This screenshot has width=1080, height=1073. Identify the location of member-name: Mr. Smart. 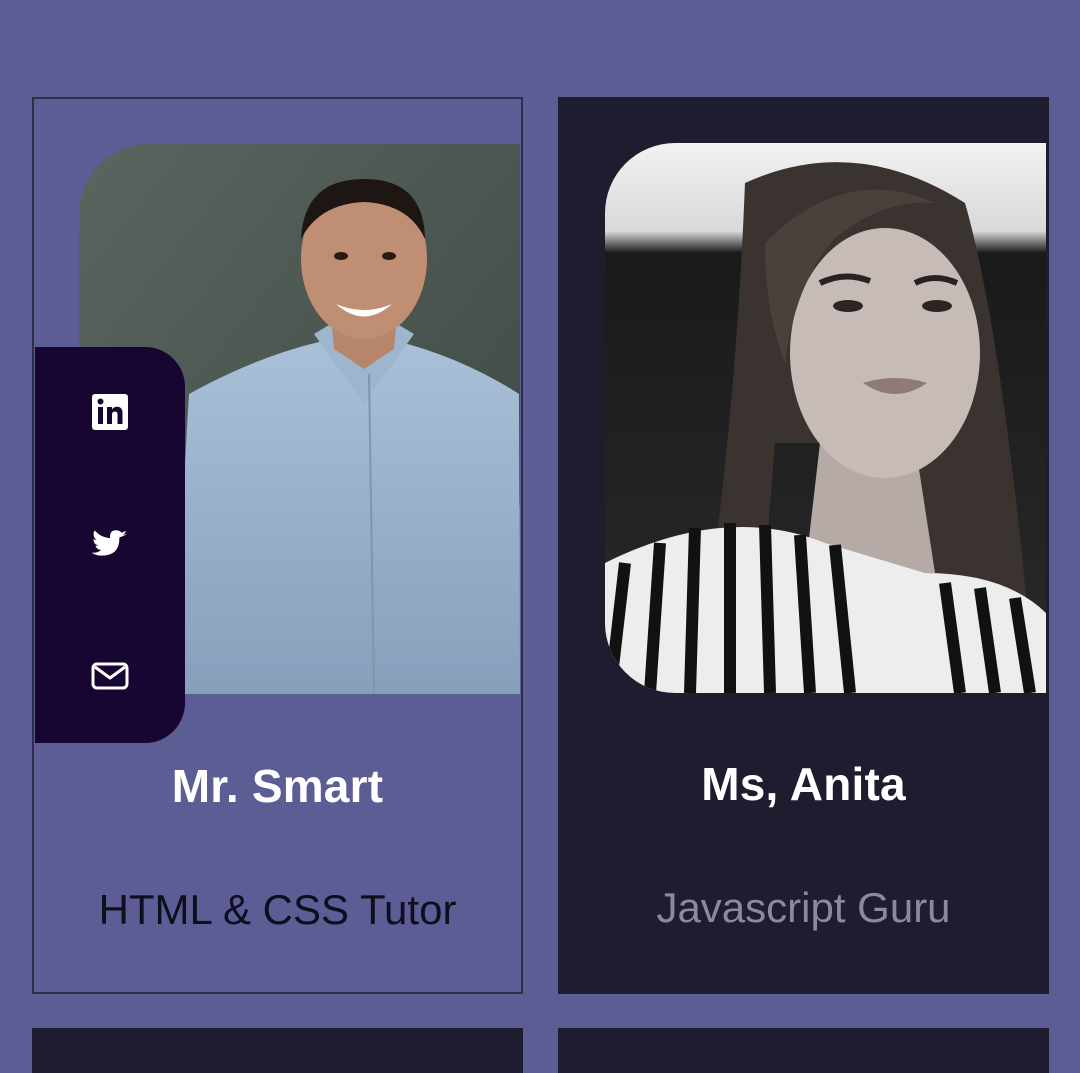
(277, 786).